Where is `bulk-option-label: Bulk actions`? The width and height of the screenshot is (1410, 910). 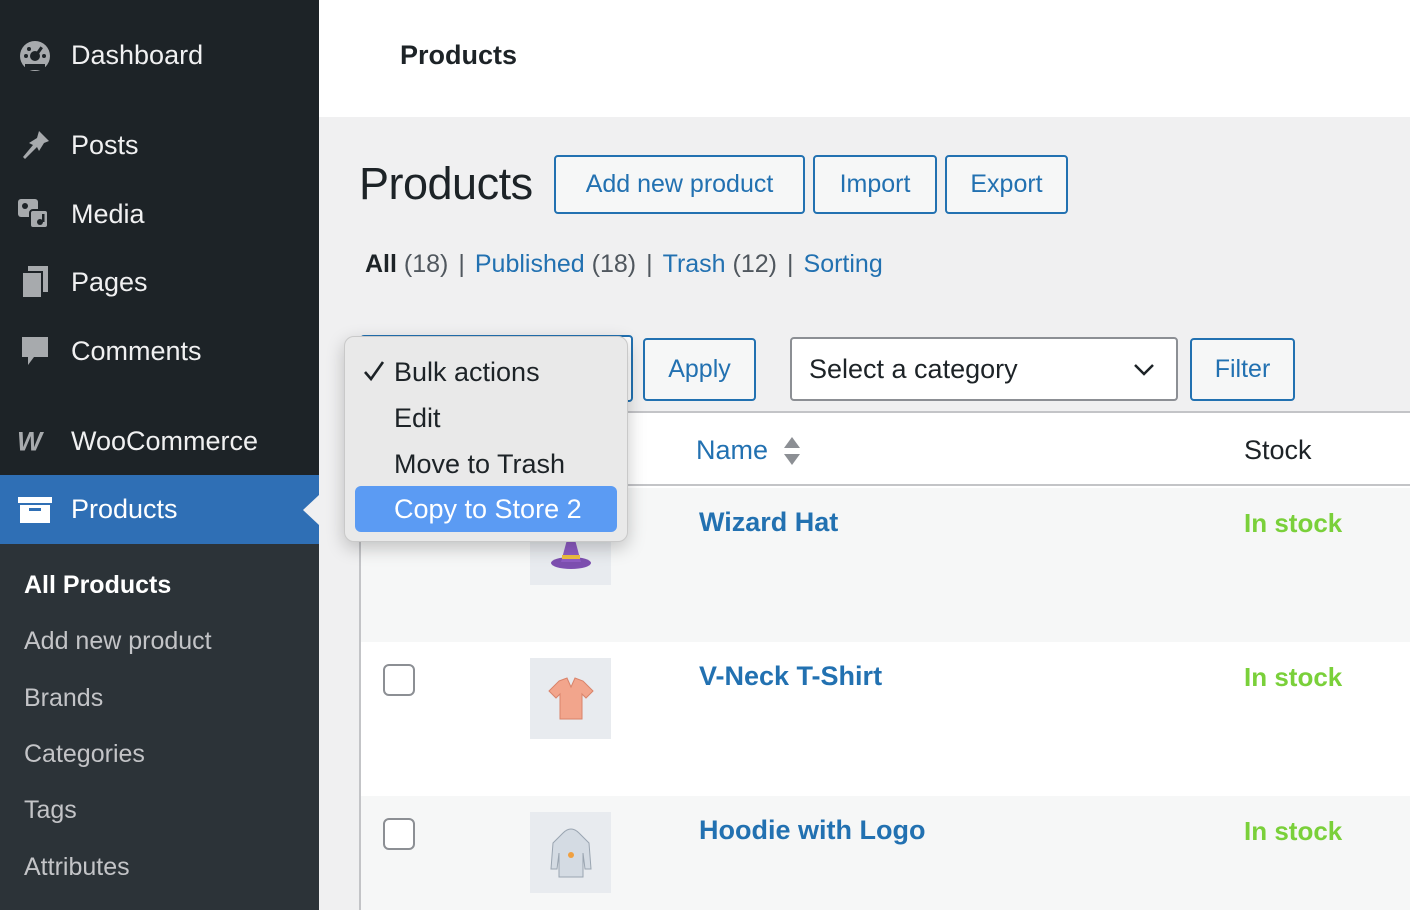 bulk-option-label: Bulk actions is located at coordinates (467, 371).